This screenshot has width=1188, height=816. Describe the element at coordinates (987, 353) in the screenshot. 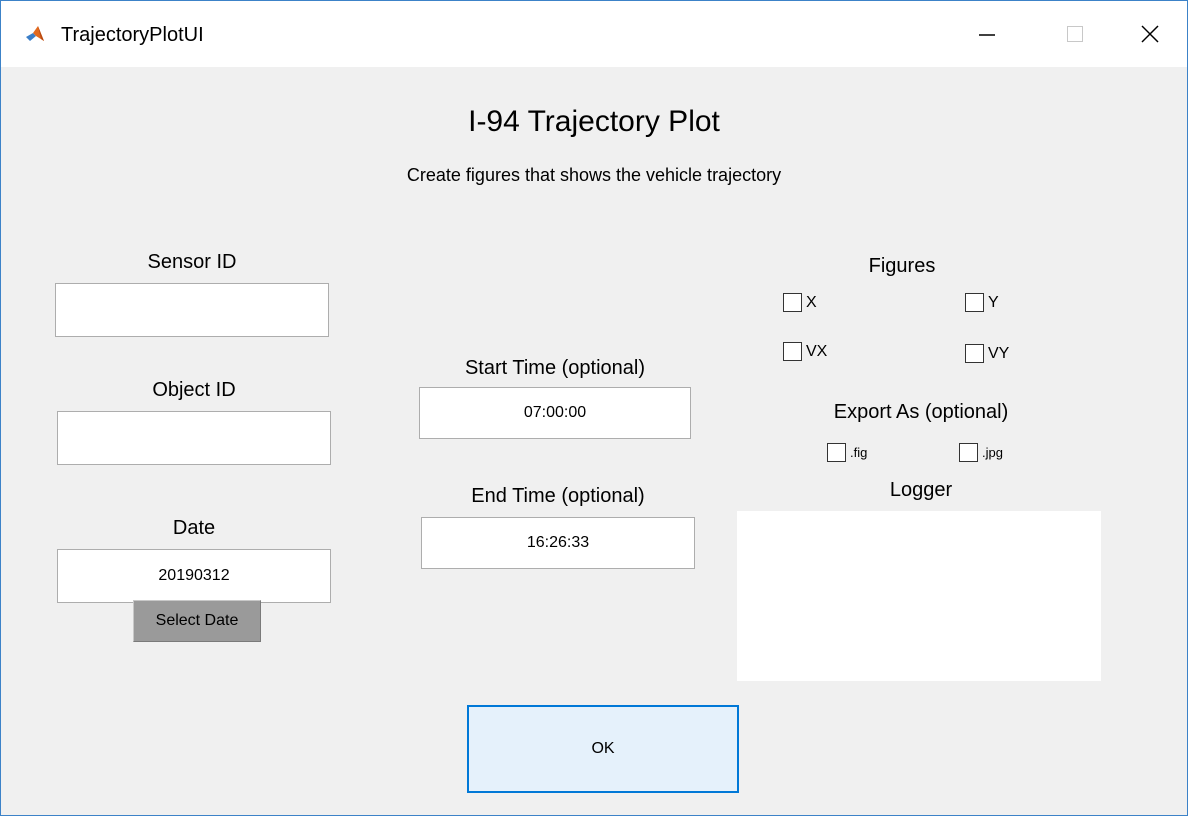

I see `figure-vy-checkbox: VY` at that location.